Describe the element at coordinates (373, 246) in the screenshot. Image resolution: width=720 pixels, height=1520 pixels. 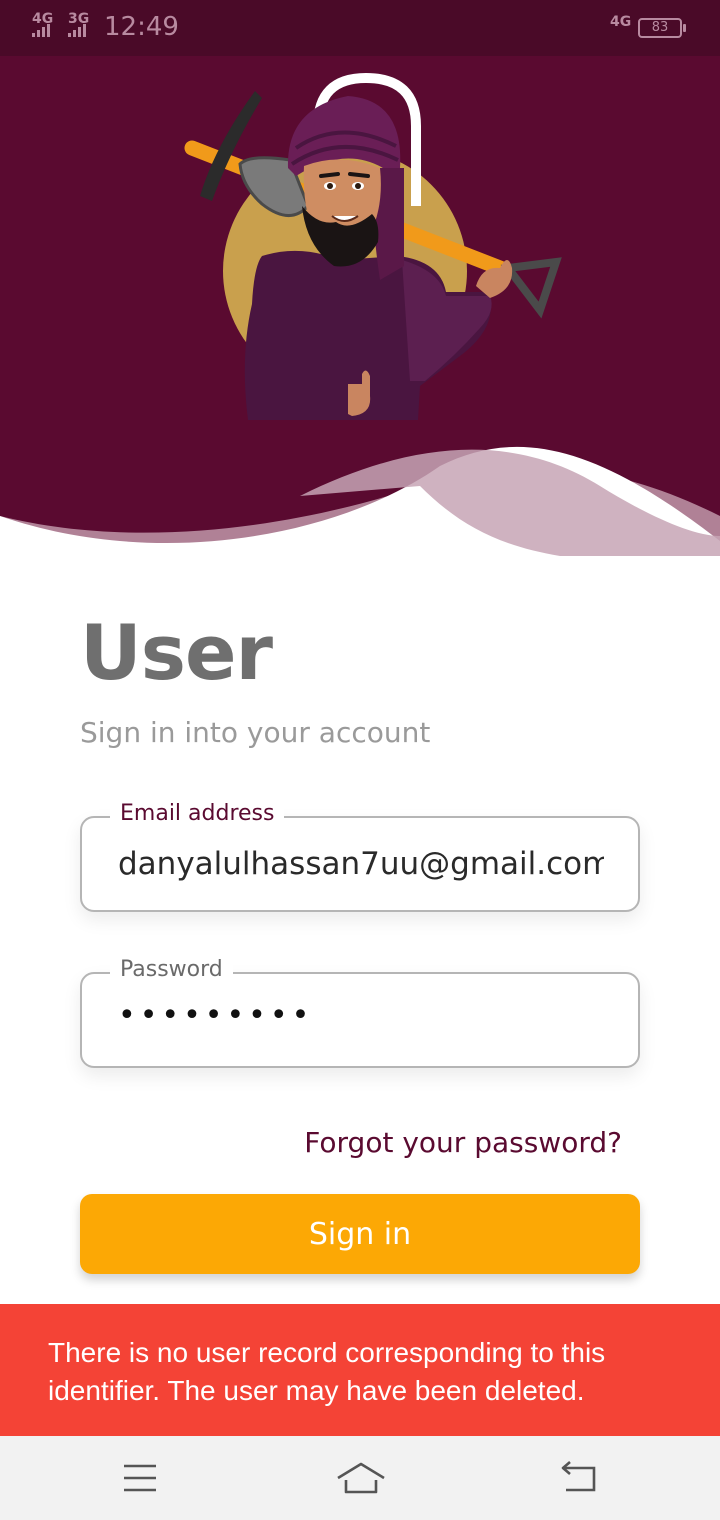
I see `miner-with-pickaxe-illustration` at that location.